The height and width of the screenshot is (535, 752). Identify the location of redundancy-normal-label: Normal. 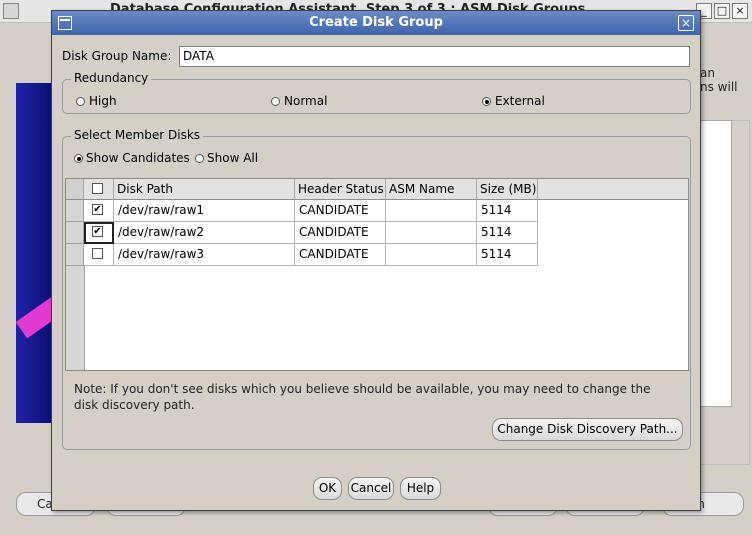
(305, 101).